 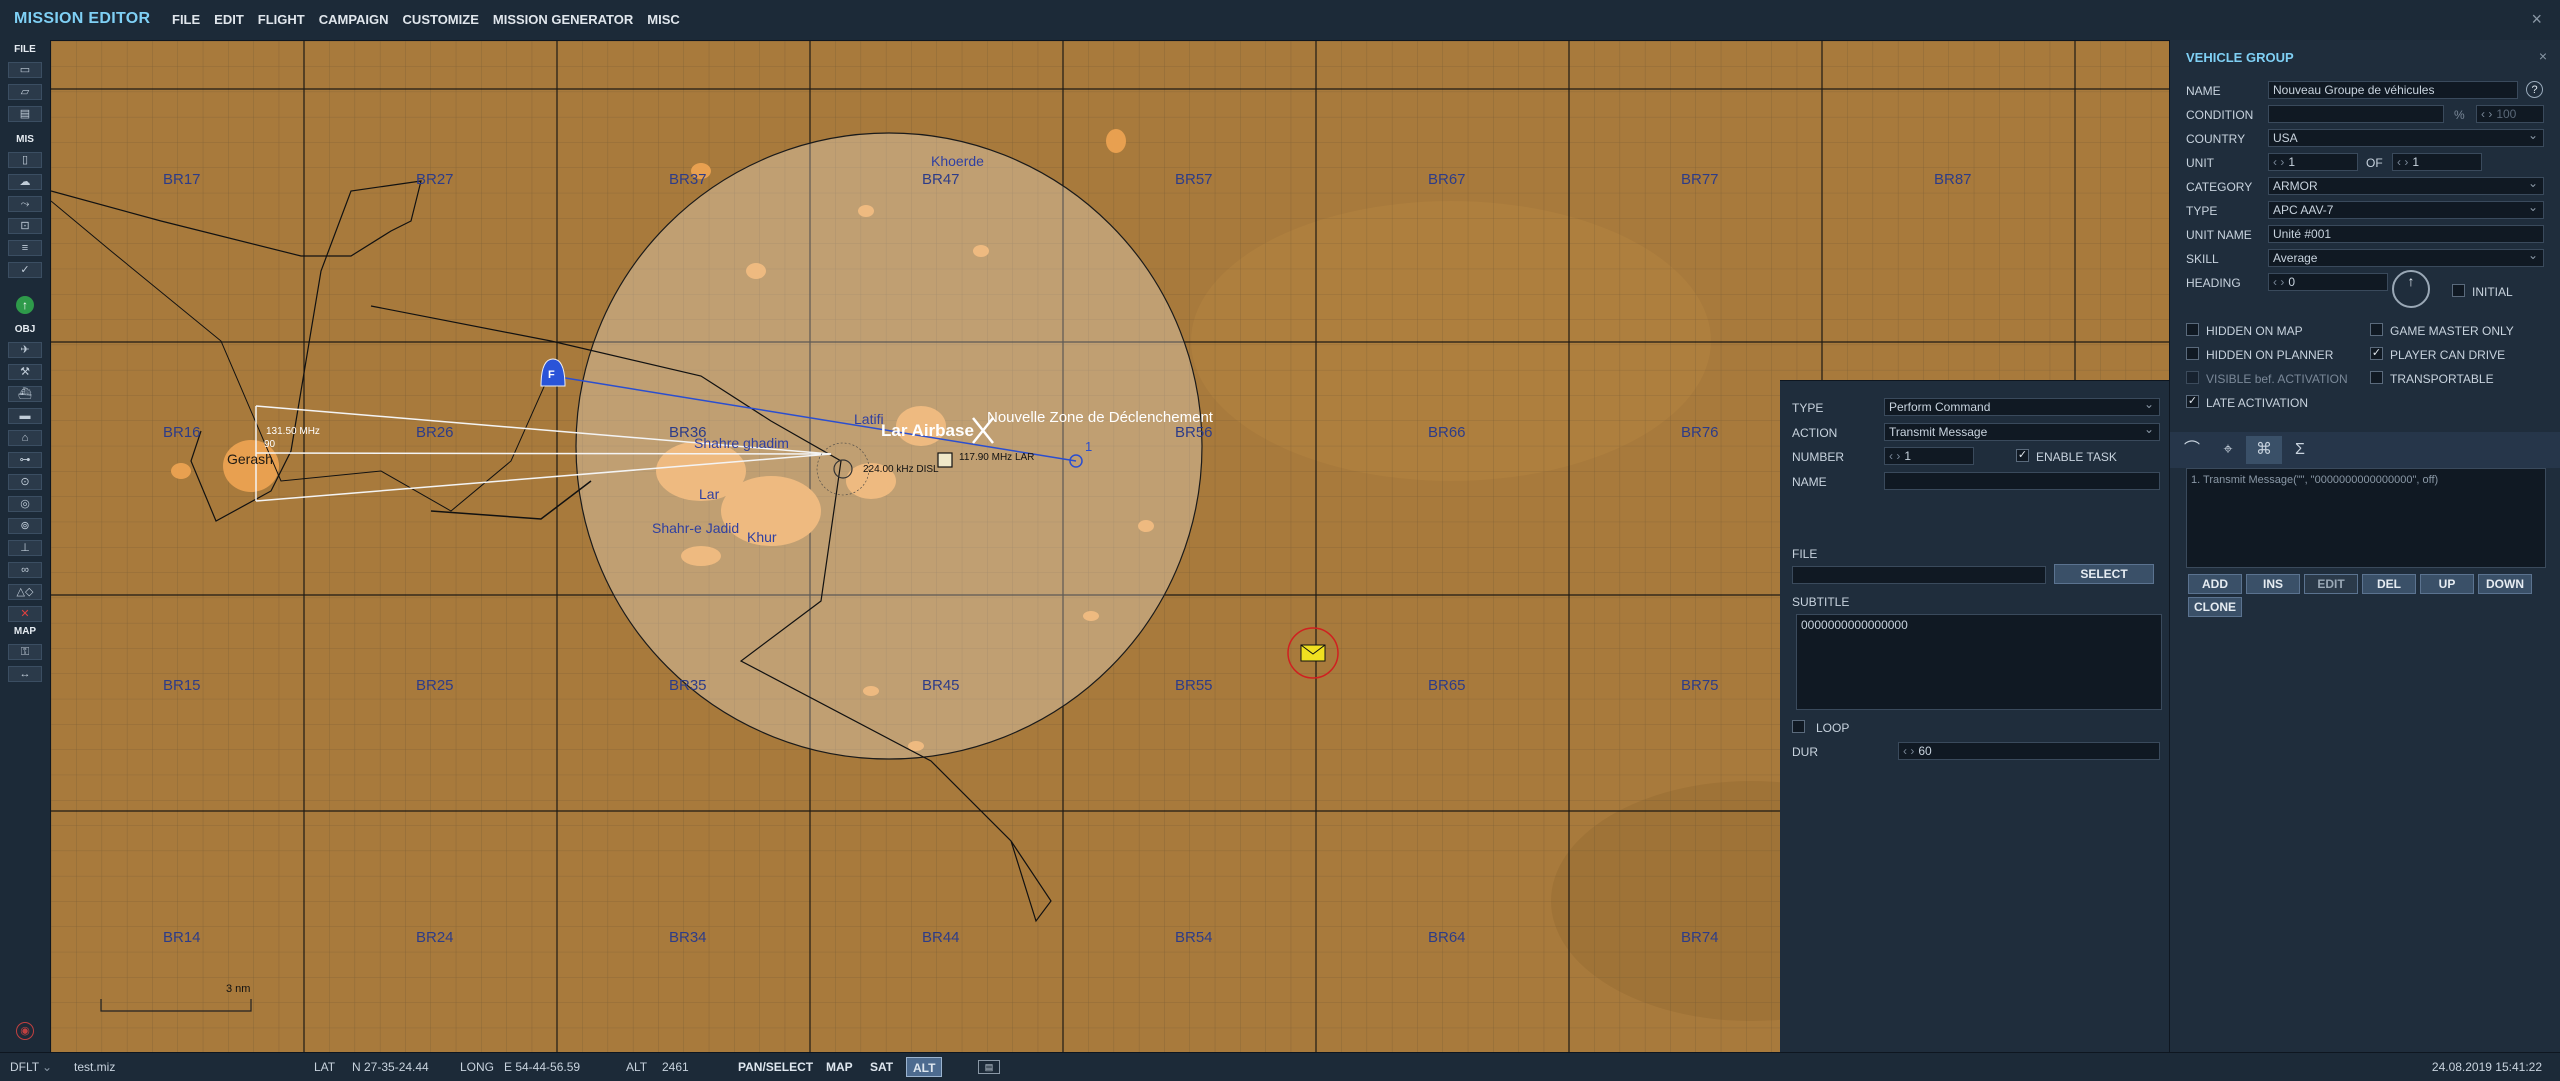 I want to click on airbase-label: Lar Airbase, so click(x=927, y=431).